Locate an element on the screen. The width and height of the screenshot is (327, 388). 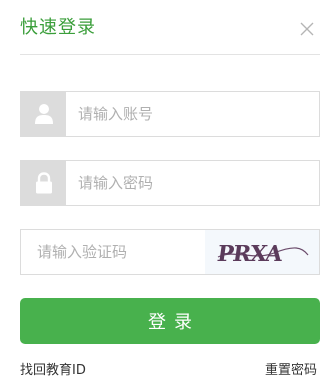
username-field is located at coordinates (170, 114).